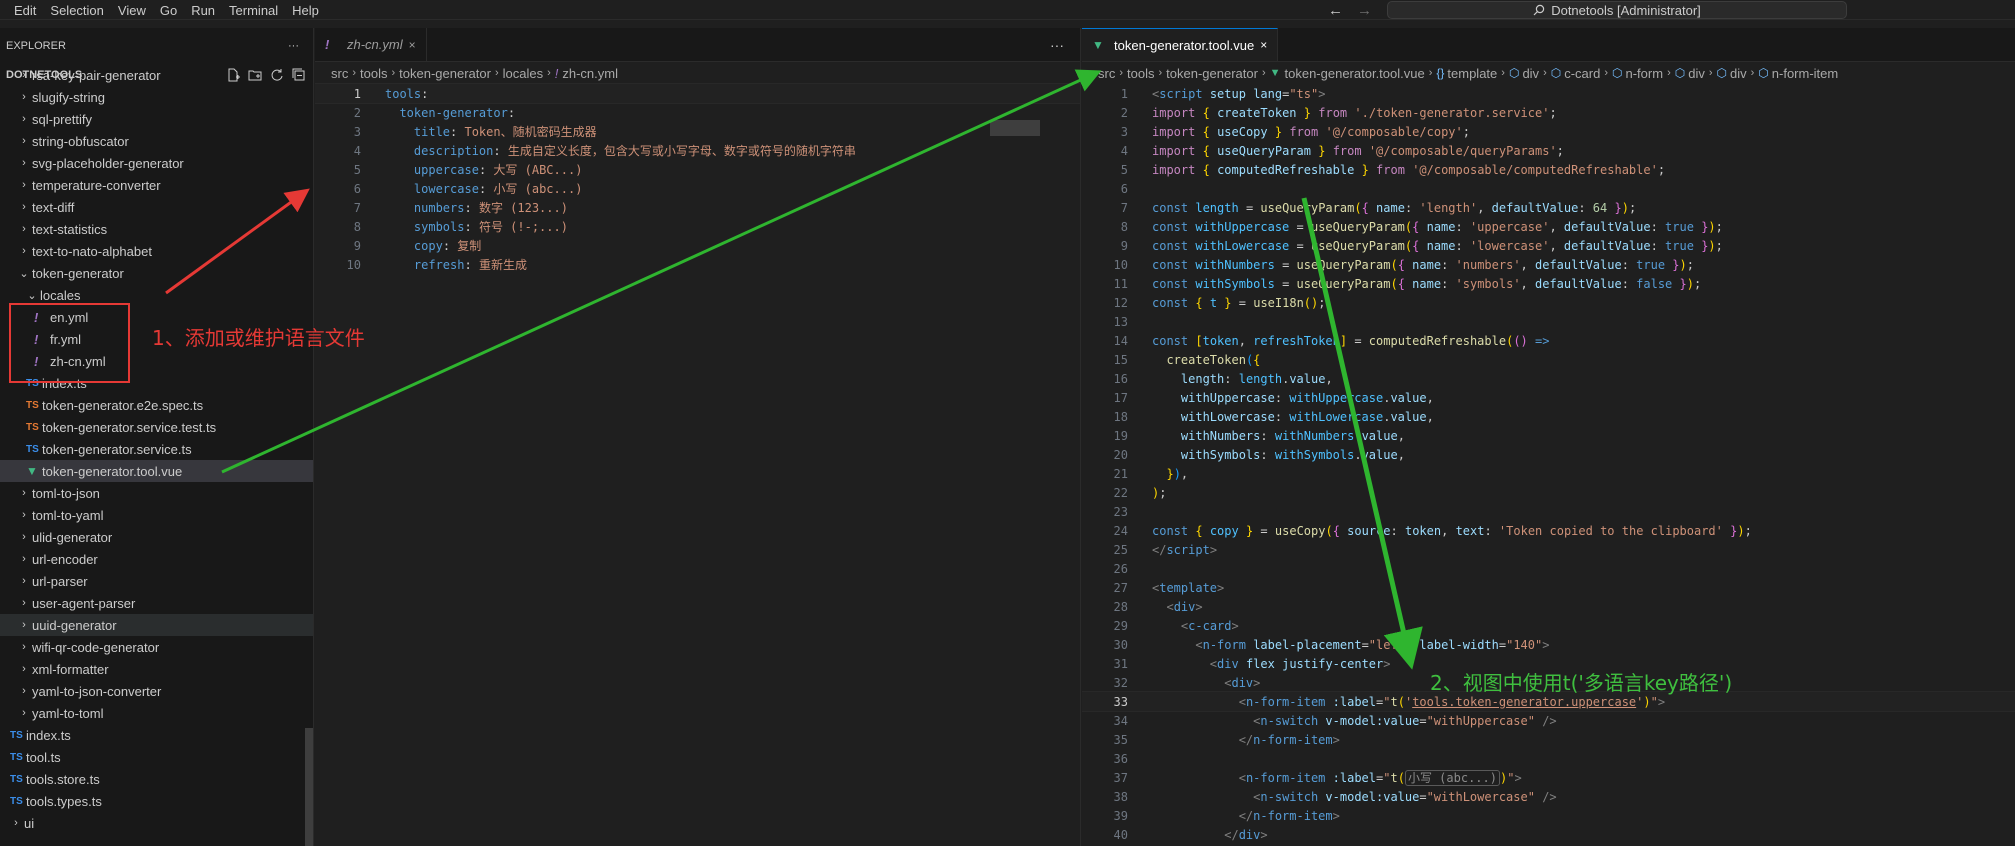  I want to click on tree-item: TS token-generator.service.test.ts, so click(156, 427).